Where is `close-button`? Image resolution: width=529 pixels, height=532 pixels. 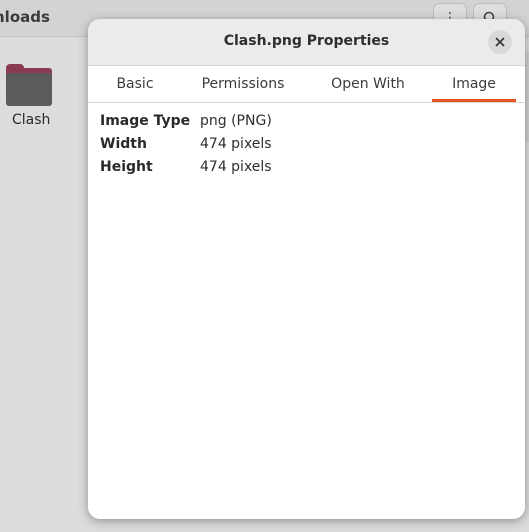
close-button is located at coordinates (500, 42).